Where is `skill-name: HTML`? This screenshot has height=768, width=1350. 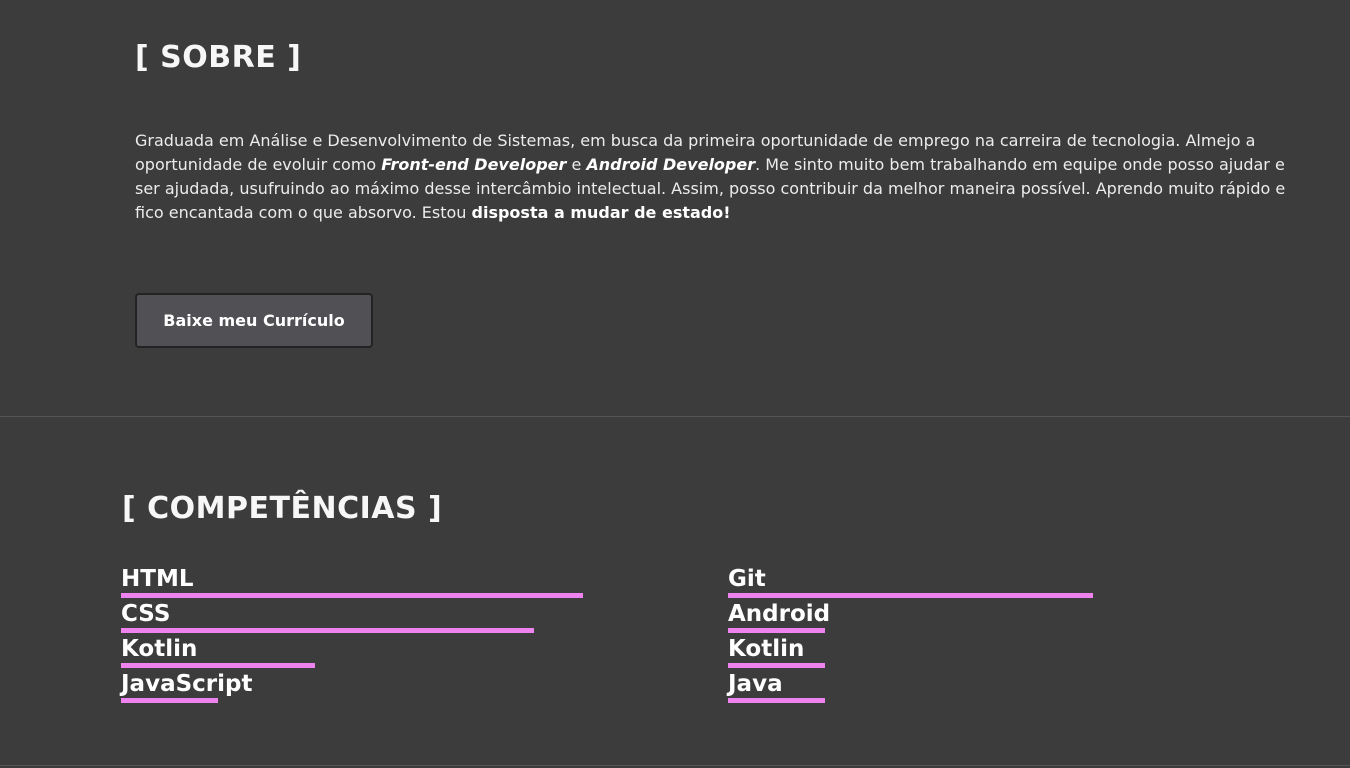
skill-name: HTML is located at coordinates (157, 579).